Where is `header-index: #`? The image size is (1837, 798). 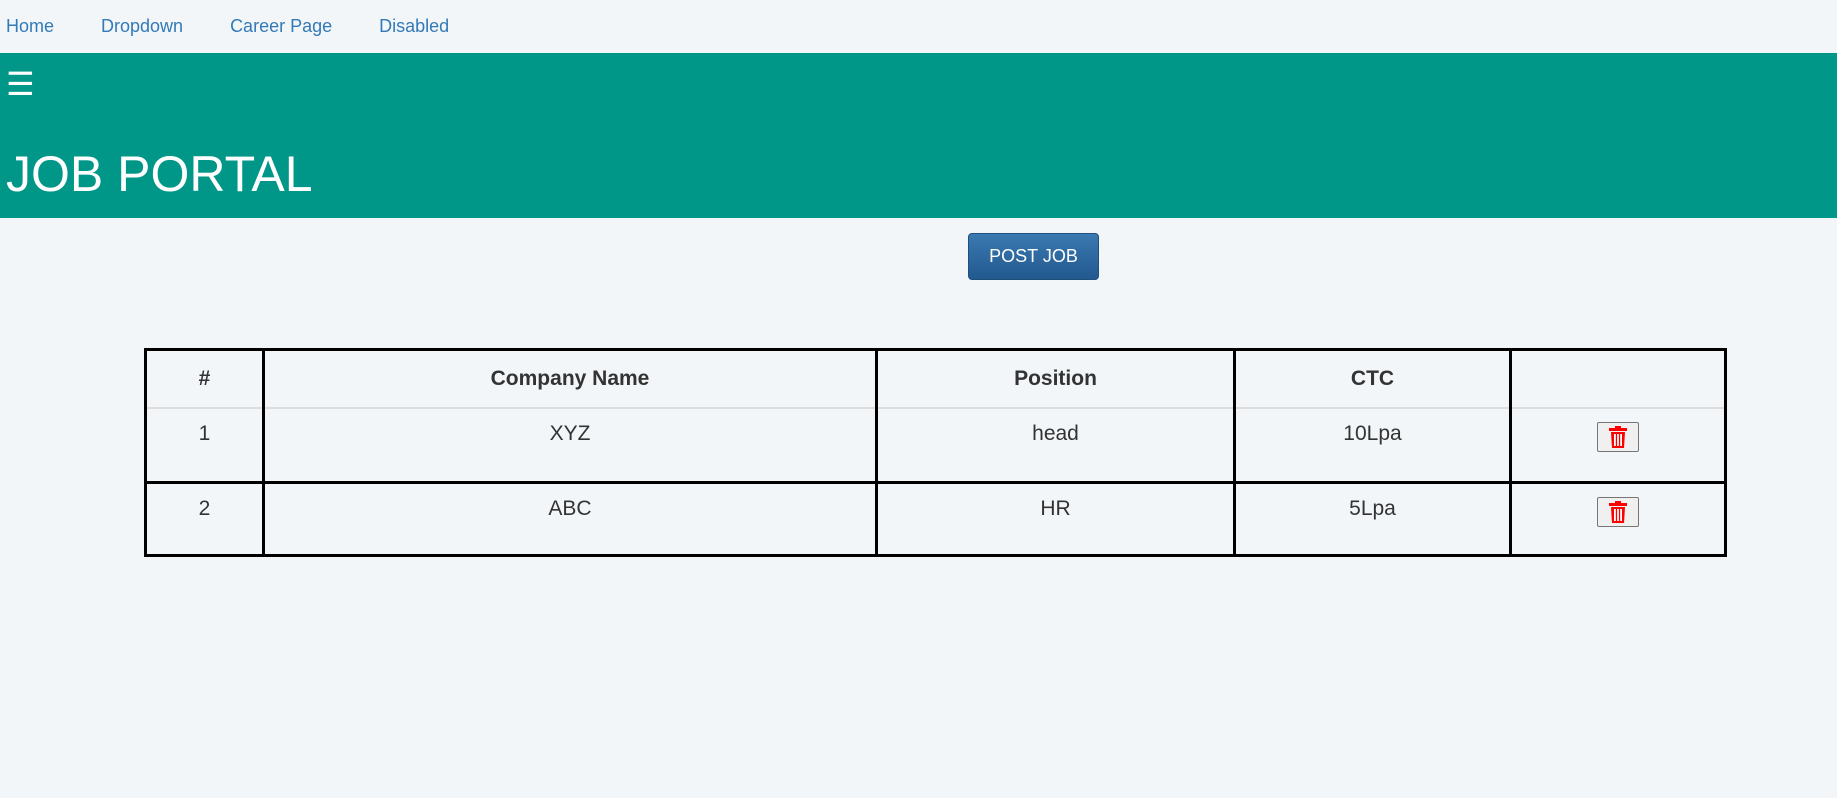 header-index: # is located at coordinates (204, 379).